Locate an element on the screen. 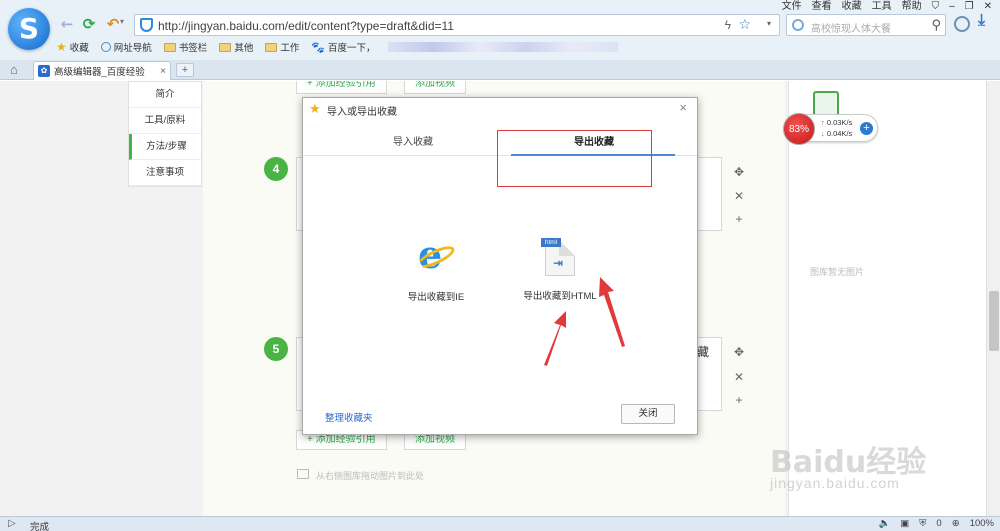 Image resolution: width=1000 pixels, height=531 pixels. tab-import: 导入收藏 is located at coordinates (413, 140).